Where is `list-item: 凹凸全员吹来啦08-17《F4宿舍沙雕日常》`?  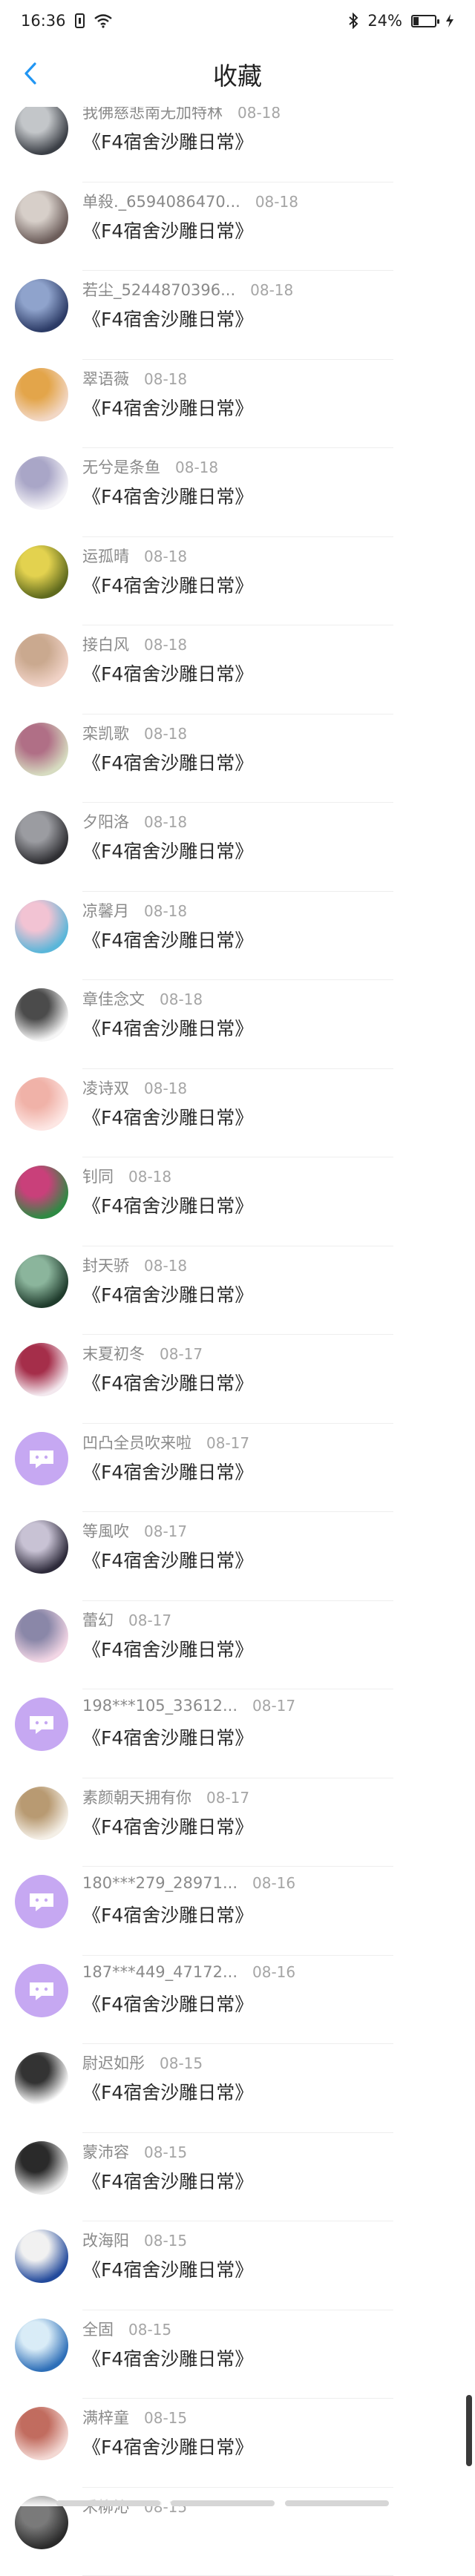 list-item: 凹凸全员吹来啦08-17《F4宿舍沙雕日常》 is located at coordinates (237, 1468).